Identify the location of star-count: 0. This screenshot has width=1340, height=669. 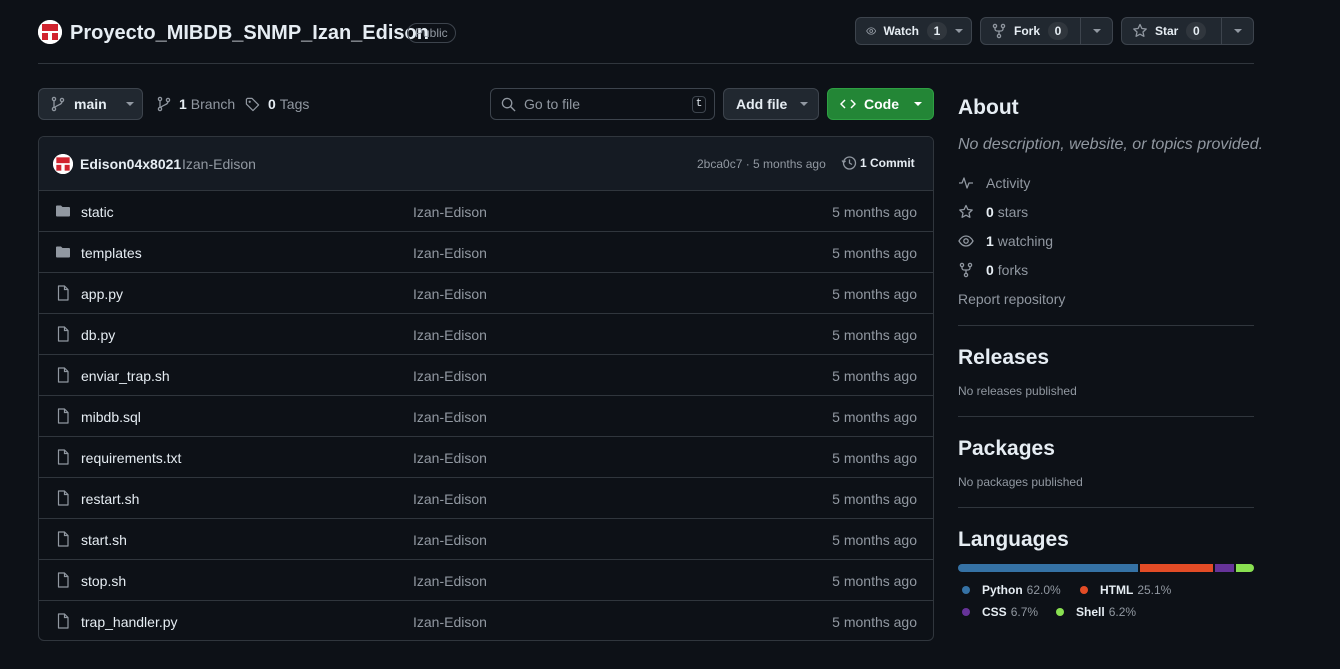
(1196, 31).